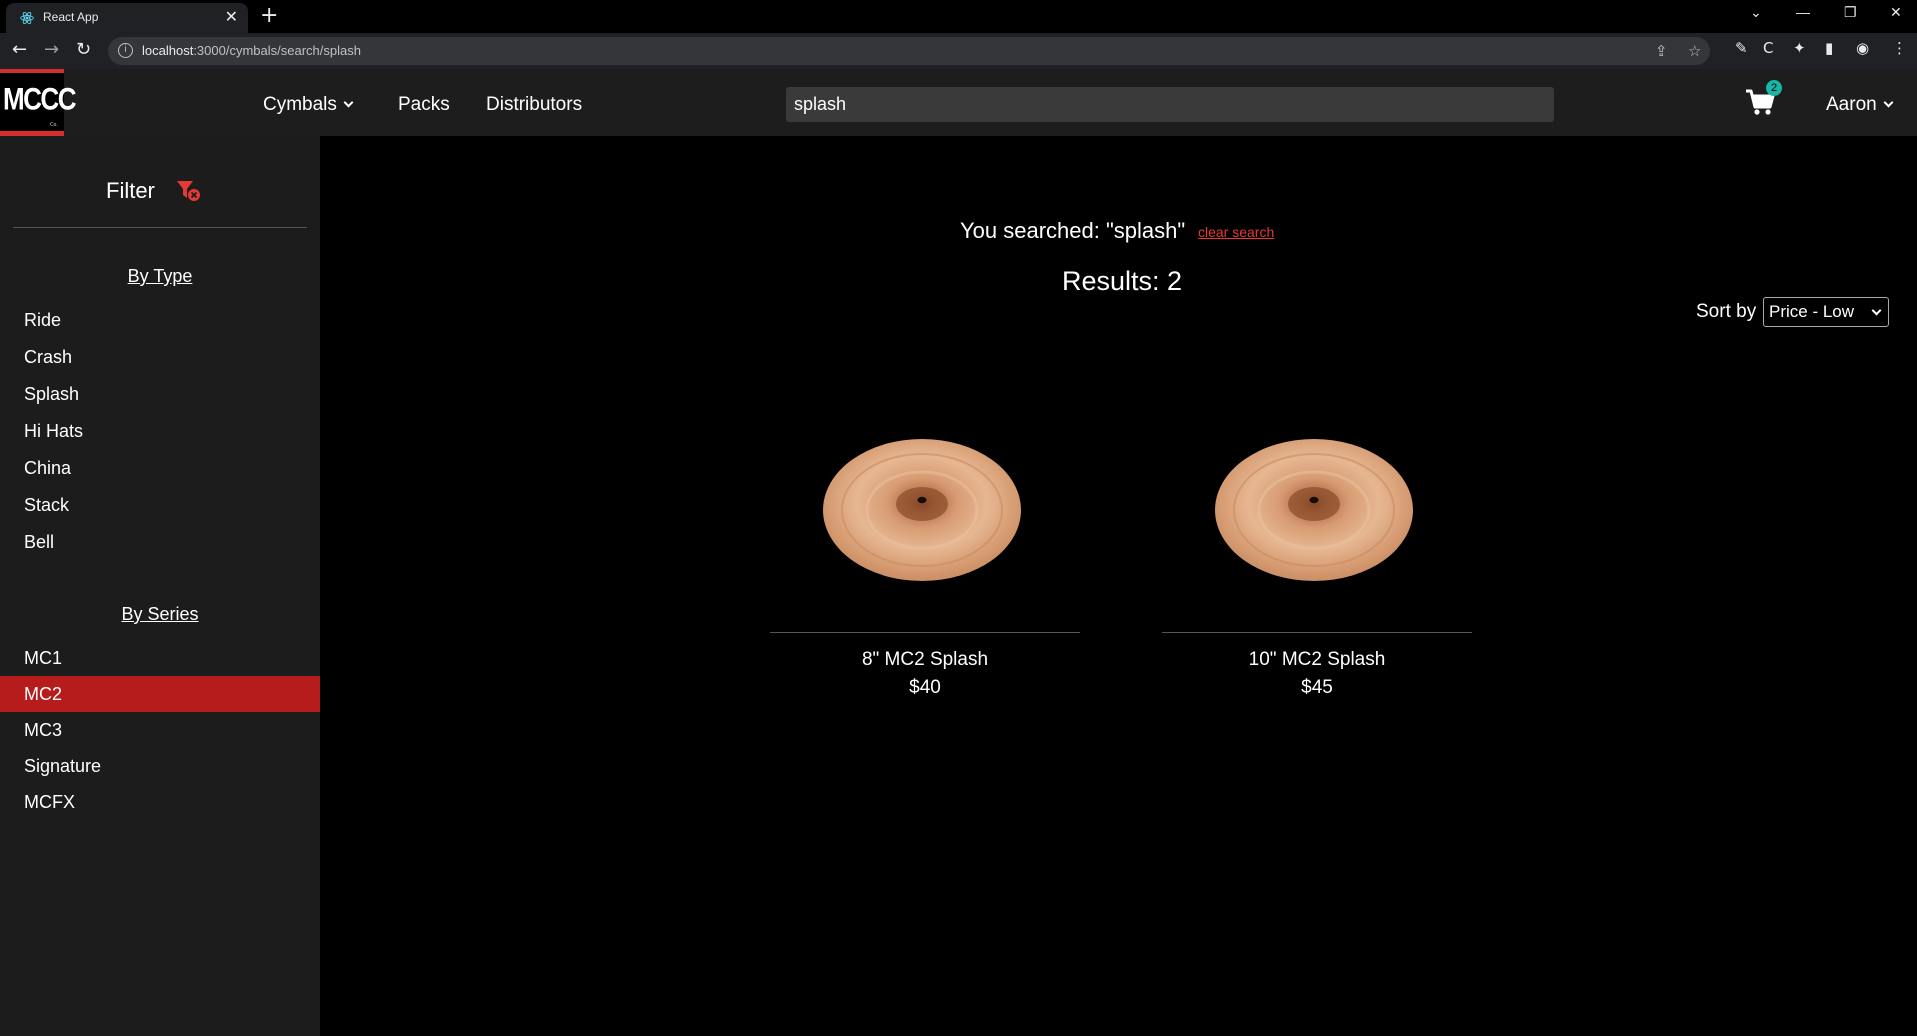 This screenshot has width=1917, height=1036. I want to click on search-summary: You searched: "splash", so click(1073, 230).